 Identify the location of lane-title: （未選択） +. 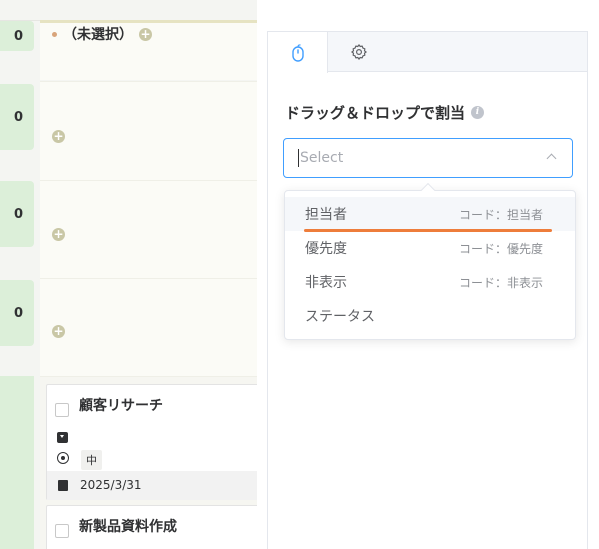
(102, 34).